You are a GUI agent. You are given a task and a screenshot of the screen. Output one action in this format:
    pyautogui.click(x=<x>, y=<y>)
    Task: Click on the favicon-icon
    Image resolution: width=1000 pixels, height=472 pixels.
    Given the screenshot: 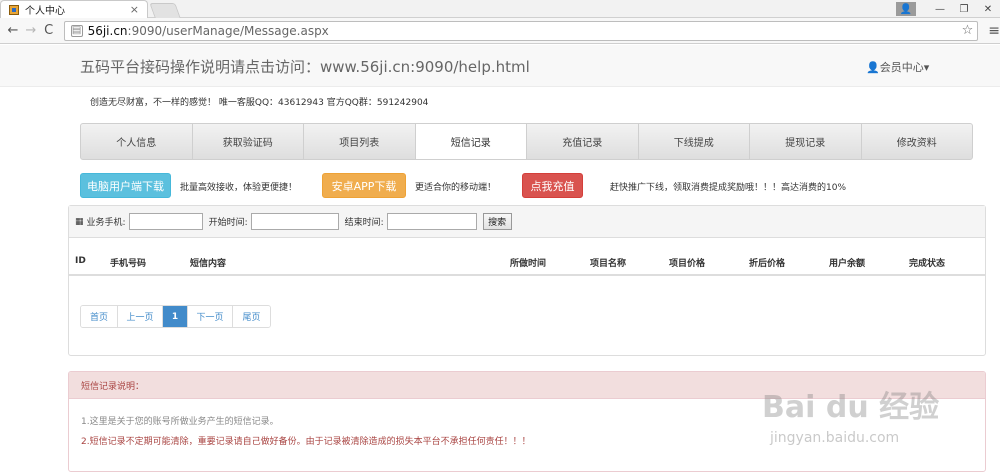 What is the action you would take?
    pyautogui.click(x=14, y=9)
    